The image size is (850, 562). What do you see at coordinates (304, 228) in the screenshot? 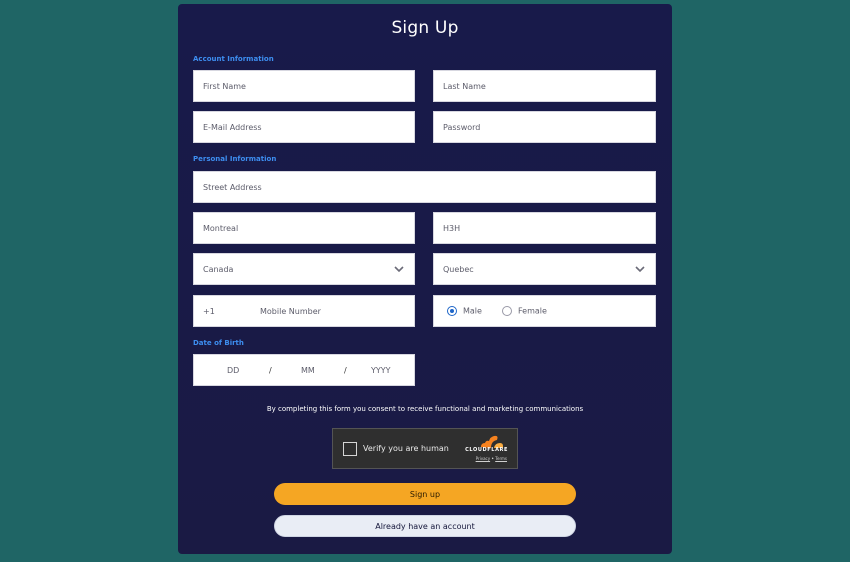
I see `city-input: Montreal` at bounding box center [304, 228].